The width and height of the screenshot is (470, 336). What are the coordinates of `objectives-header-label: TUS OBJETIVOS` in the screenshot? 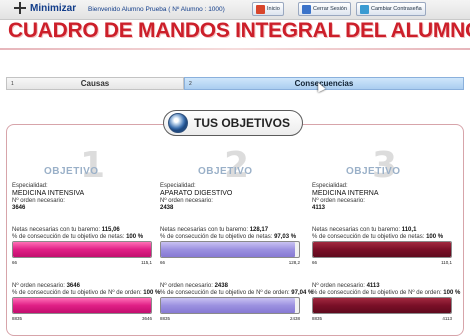 It's located at (242, 123).